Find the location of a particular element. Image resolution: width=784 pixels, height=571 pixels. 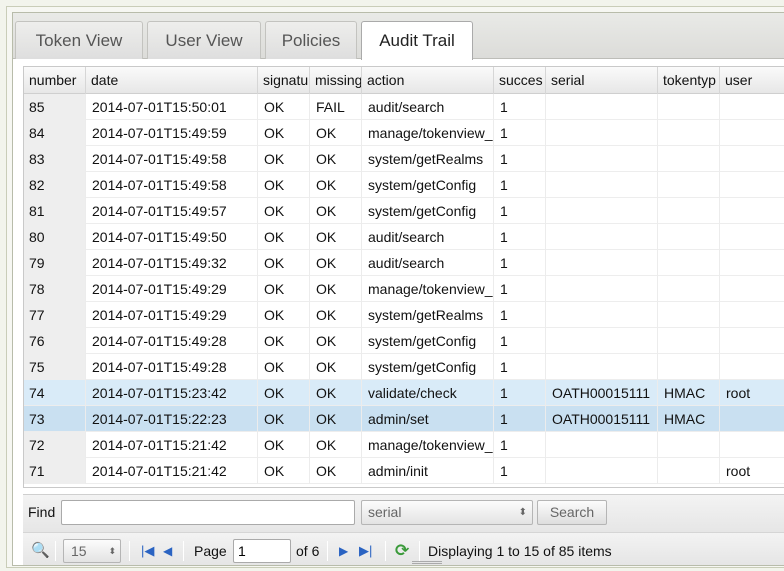

cell-number: 83 is located at coordinates (55, 159).